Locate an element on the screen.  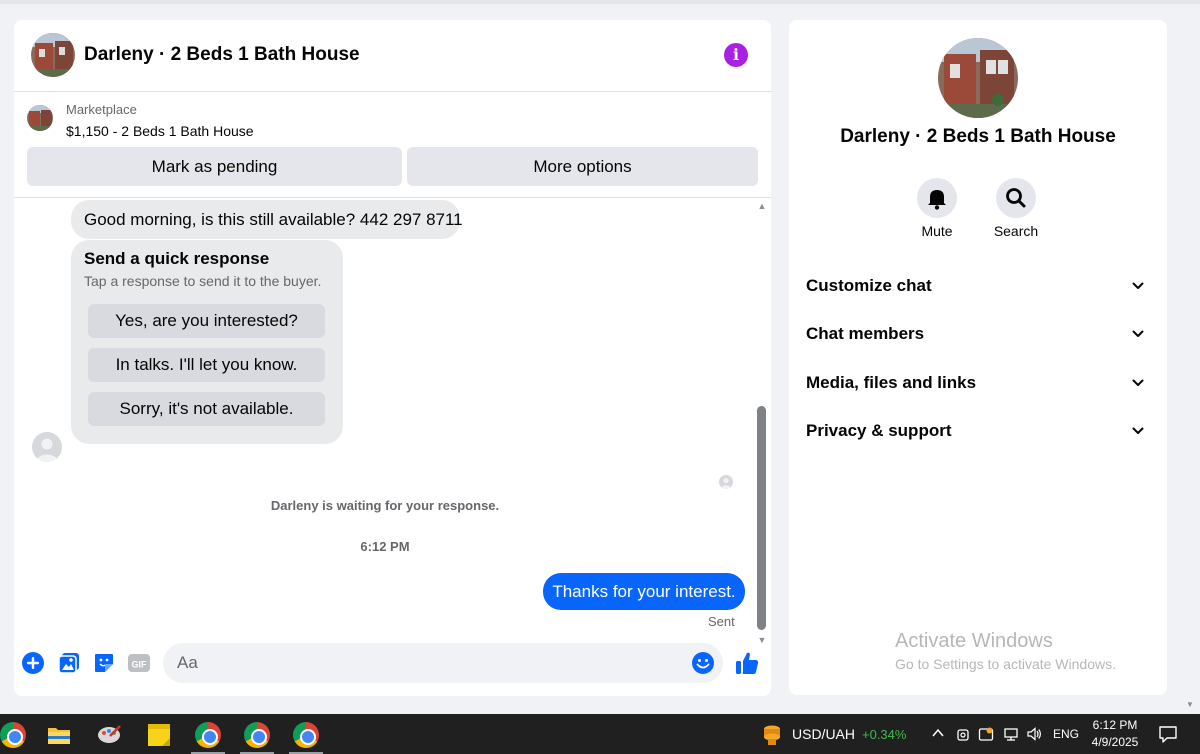
message-timestamp: 6:12 PM is located at coordinates (385, 546).